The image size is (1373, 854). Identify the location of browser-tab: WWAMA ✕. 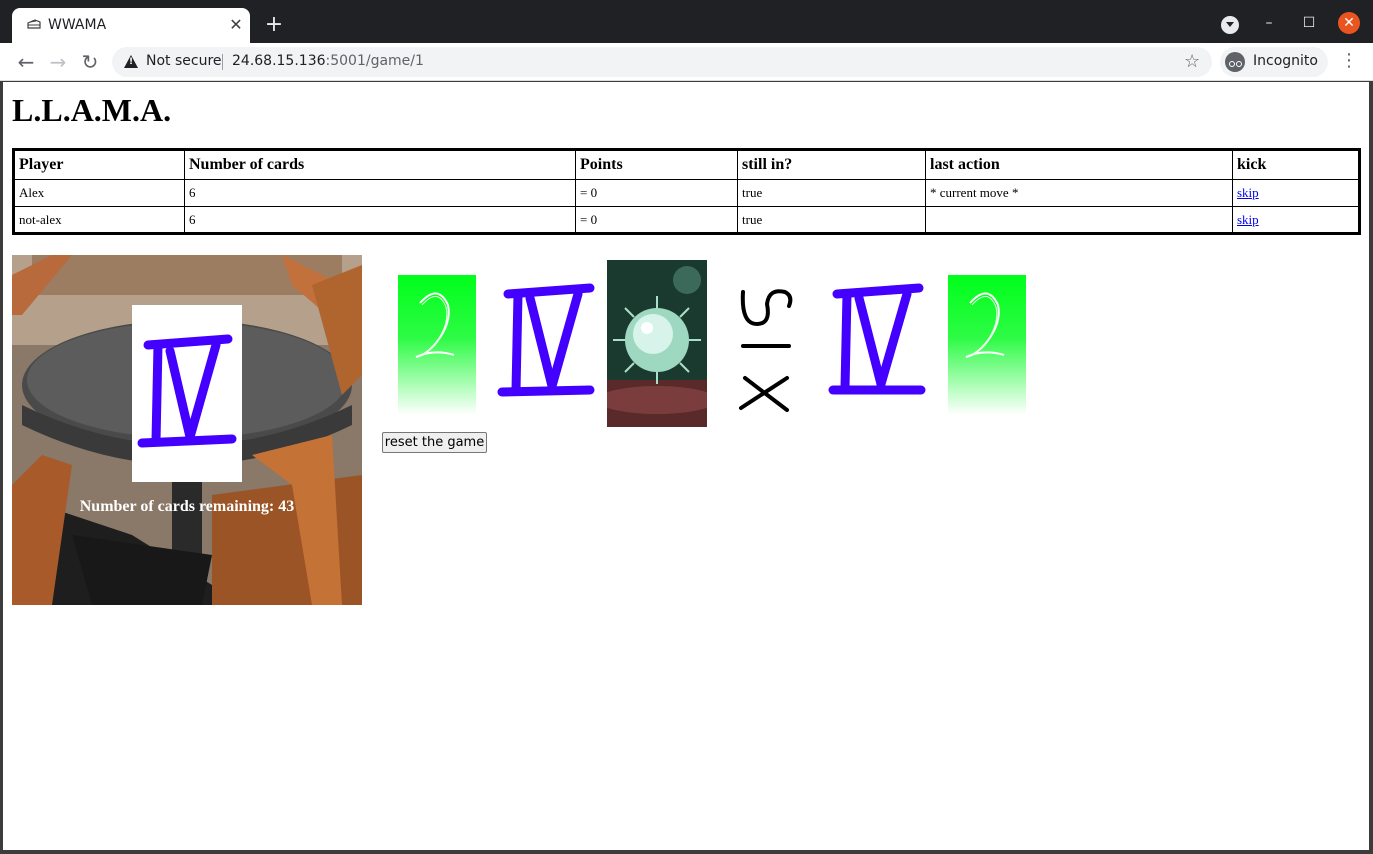
(131, 25).